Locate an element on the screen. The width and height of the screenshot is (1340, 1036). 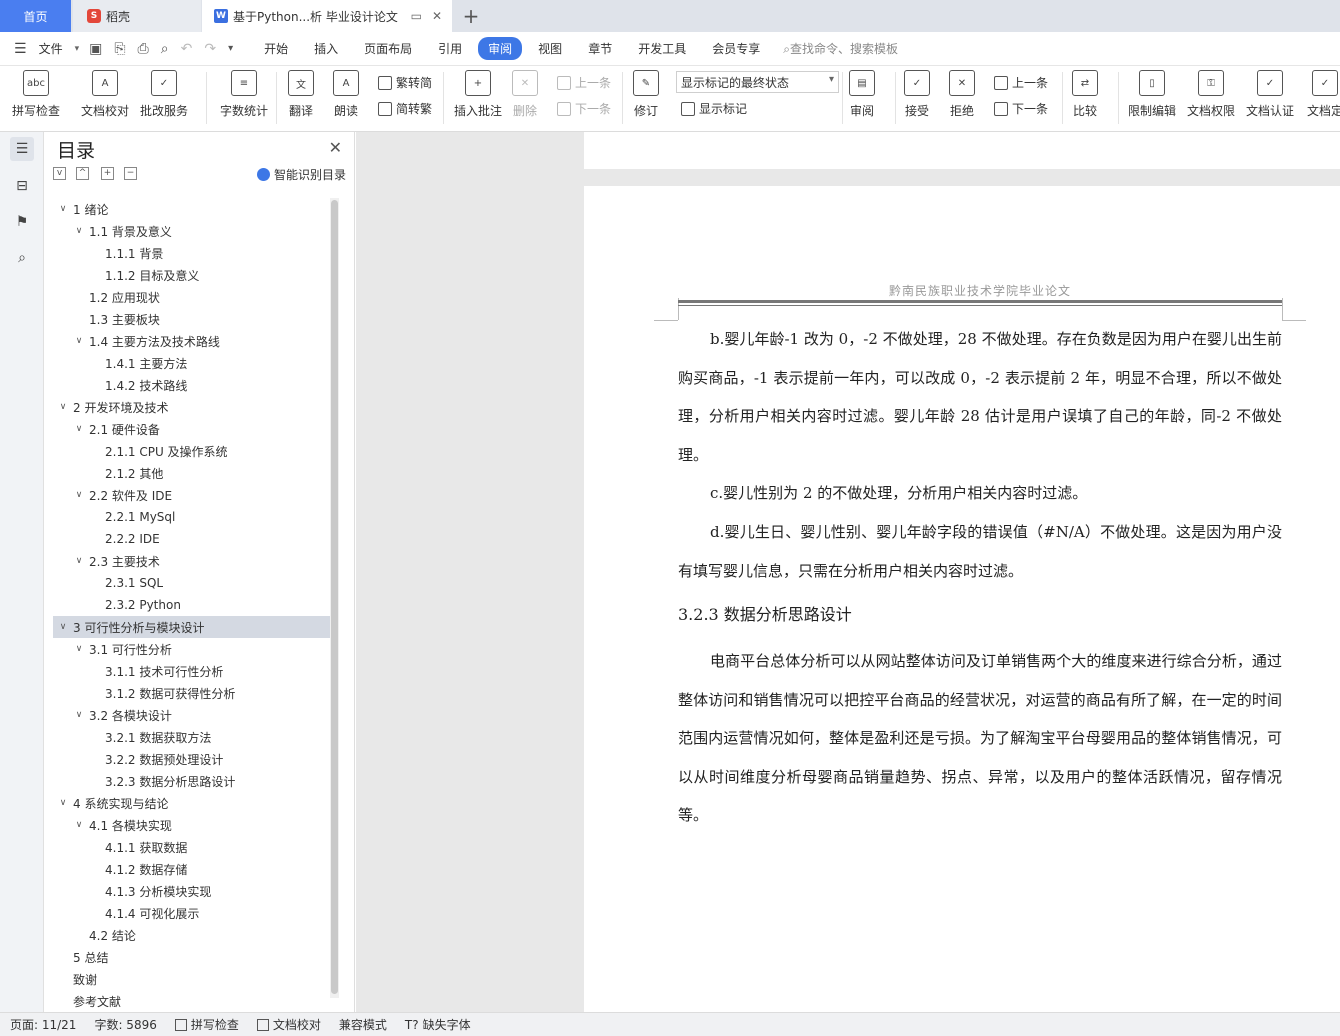
tab-view: 视图 is located at coordinates (550, 48).